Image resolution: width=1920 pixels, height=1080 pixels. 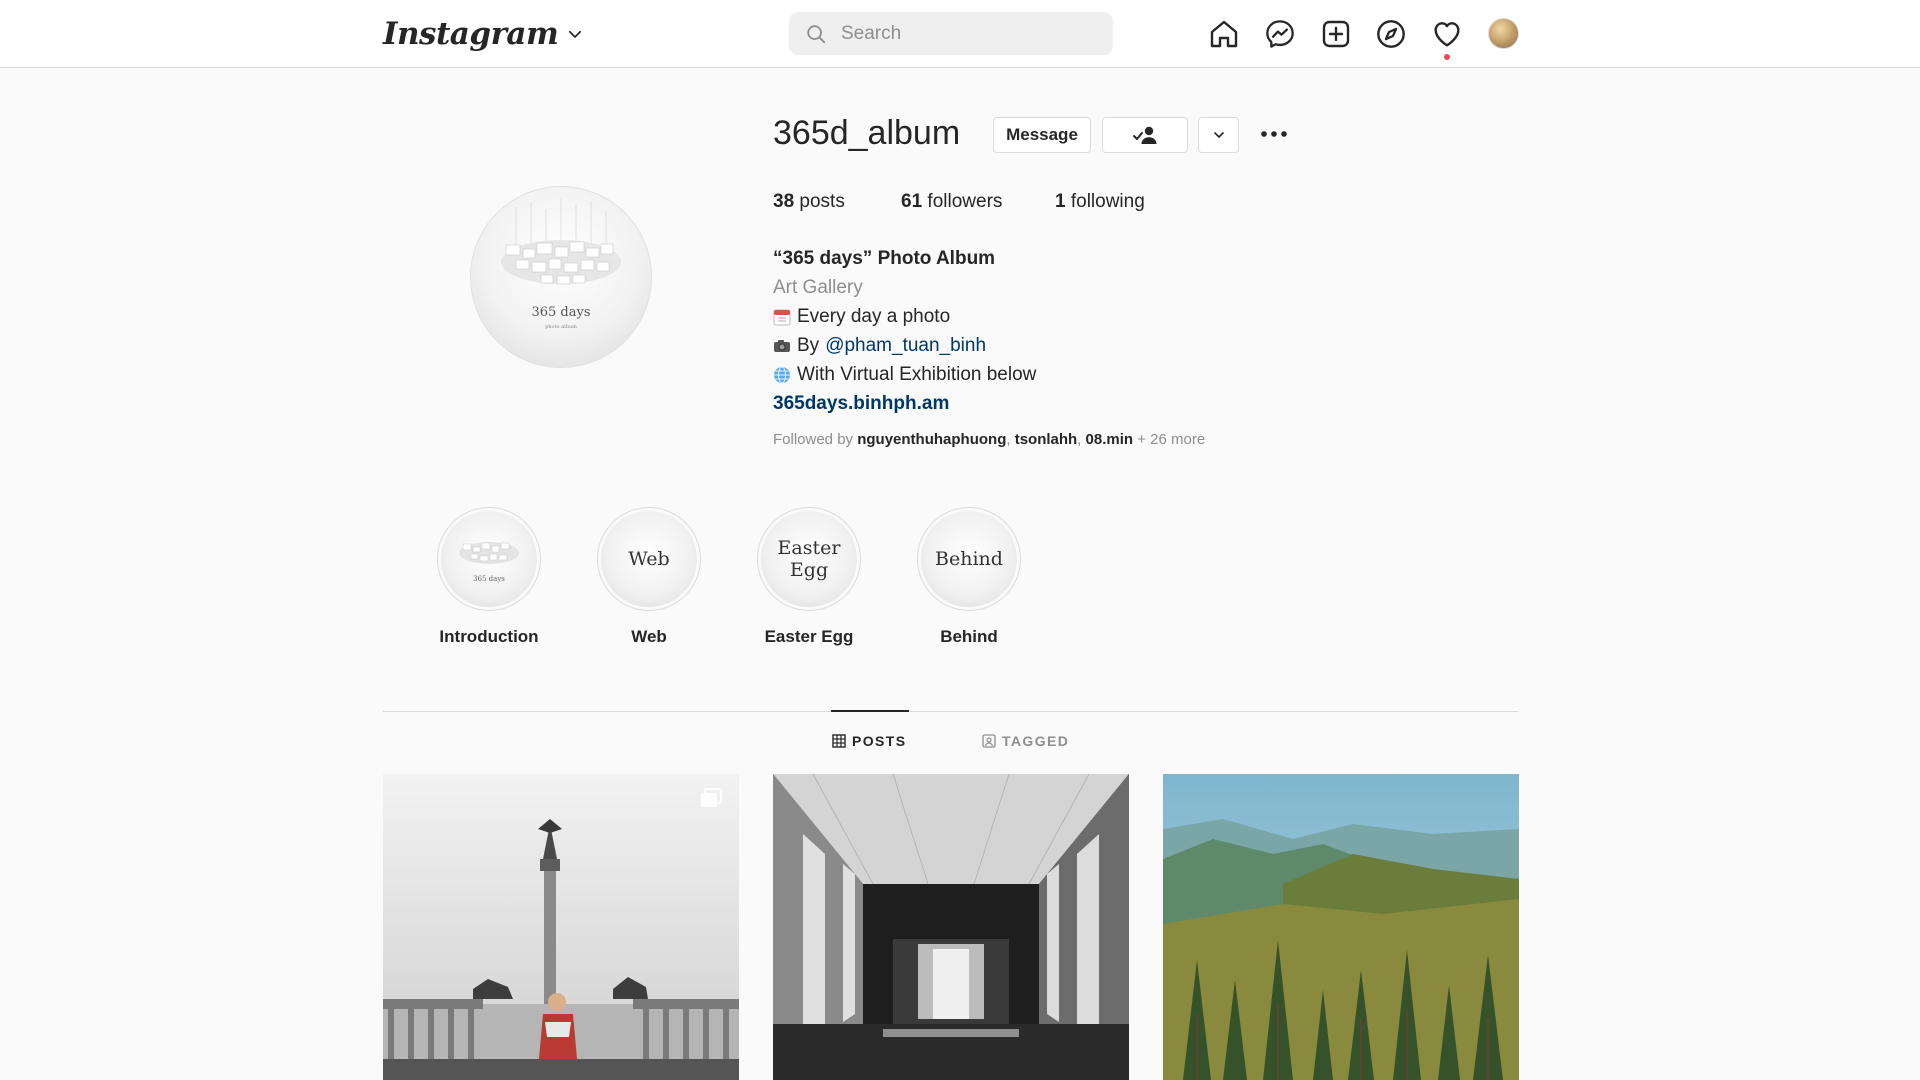 I want to click on post-image-building-interior, so click(x=951, y=927).